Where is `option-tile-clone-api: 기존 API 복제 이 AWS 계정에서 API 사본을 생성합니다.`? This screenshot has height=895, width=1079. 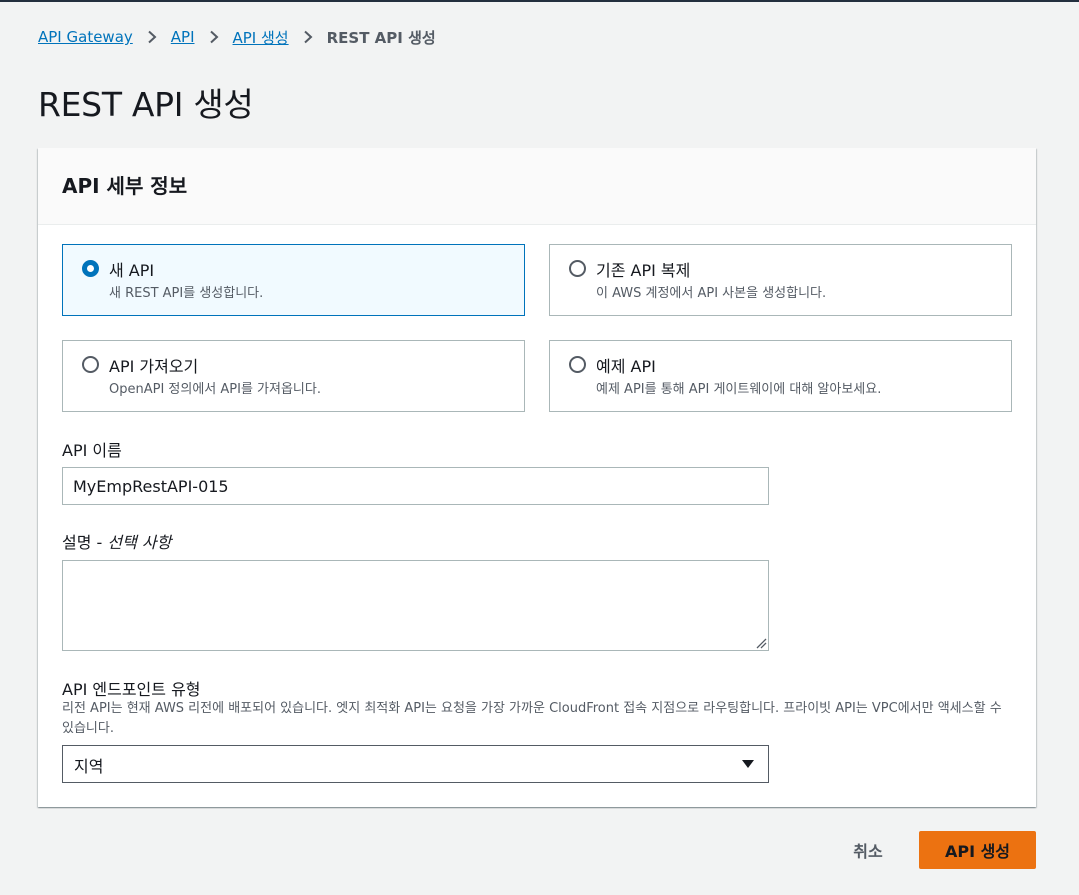
option-tile-clone-api: 기존 API 복제 이 AWS 계정에서 API 사본을 생성합니다. is located at coordinates (780, 280).